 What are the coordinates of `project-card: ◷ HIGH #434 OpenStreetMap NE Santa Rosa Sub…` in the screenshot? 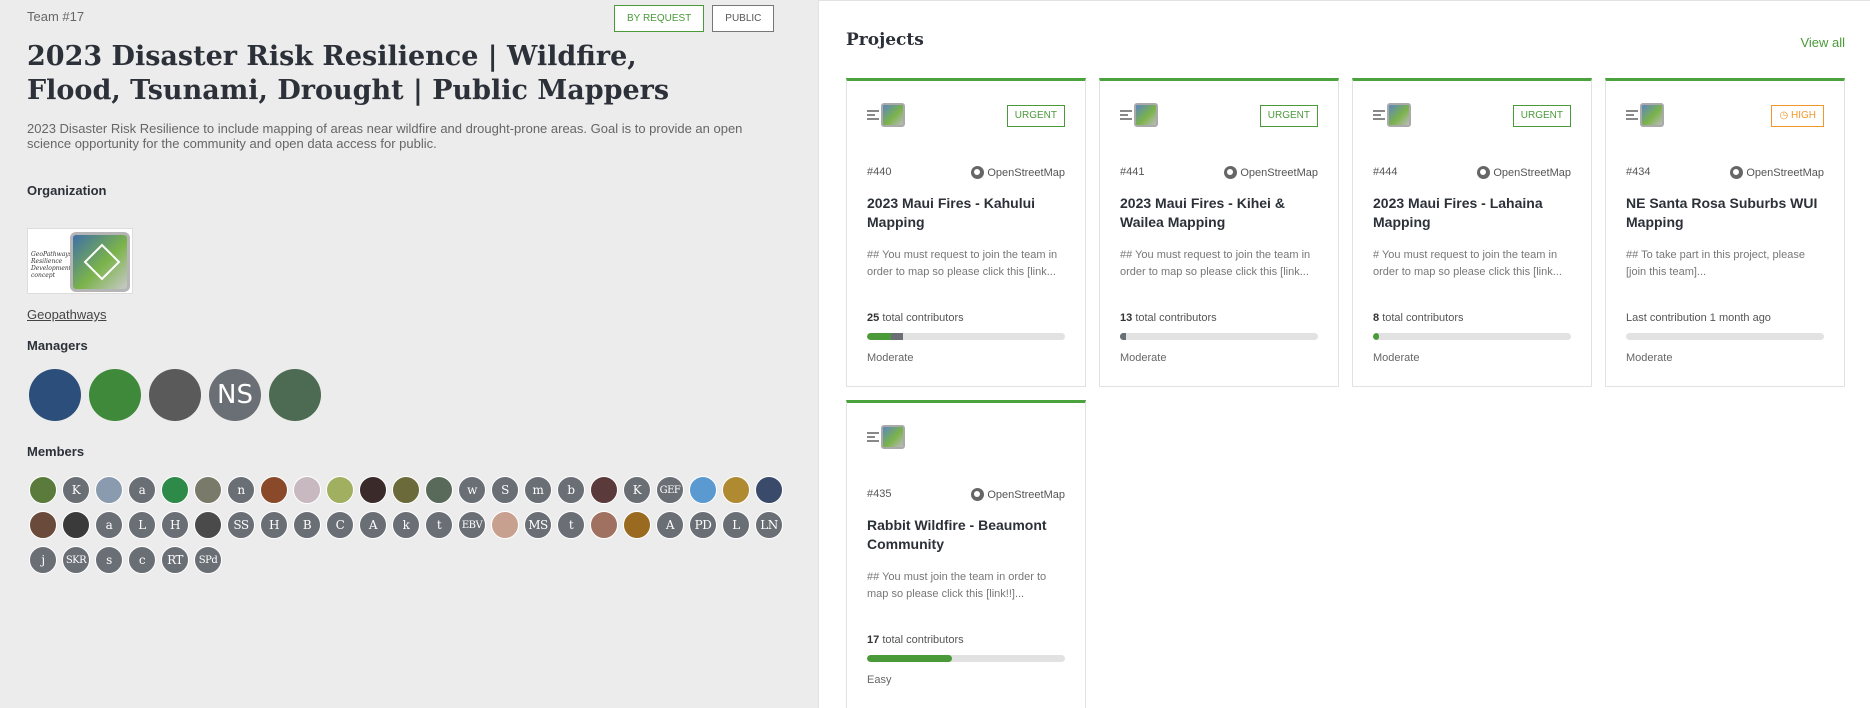 It's located at (1725, 232).